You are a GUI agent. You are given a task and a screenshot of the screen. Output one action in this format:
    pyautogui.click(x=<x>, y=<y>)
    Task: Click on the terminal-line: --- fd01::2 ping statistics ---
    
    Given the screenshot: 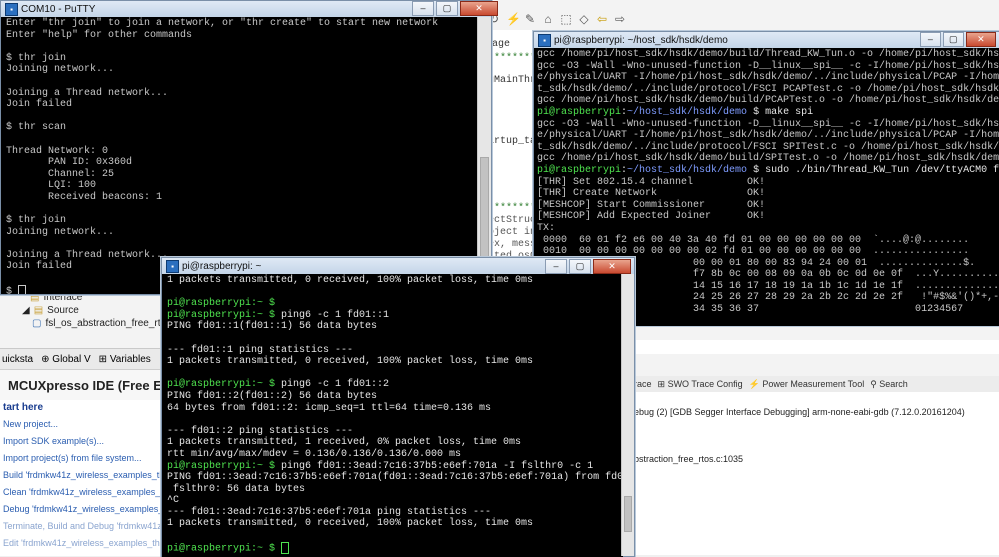 What is the action you would take?
    pyautogui.click(x=395, y=432)
    